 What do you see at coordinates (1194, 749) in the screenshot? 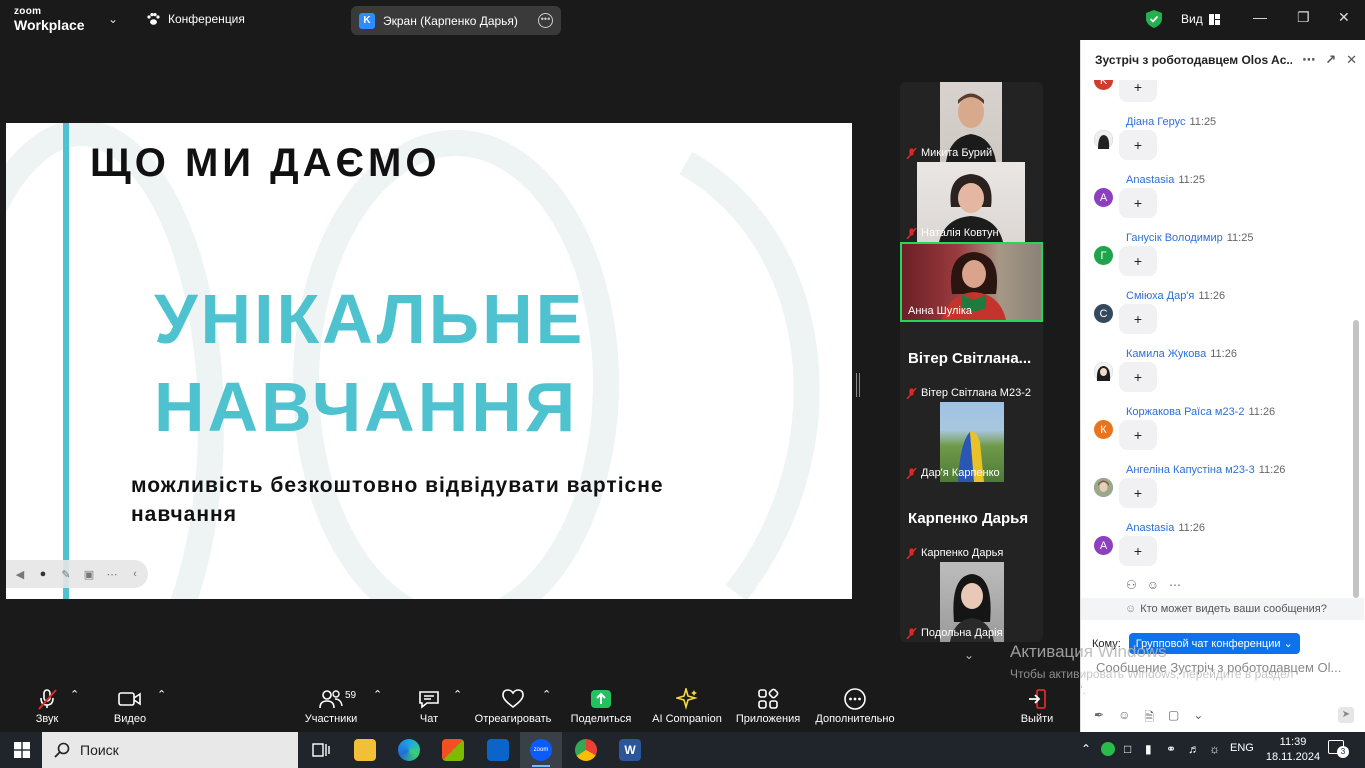
I see `volume-icon: ♬` at bounding box center [1194, 749].